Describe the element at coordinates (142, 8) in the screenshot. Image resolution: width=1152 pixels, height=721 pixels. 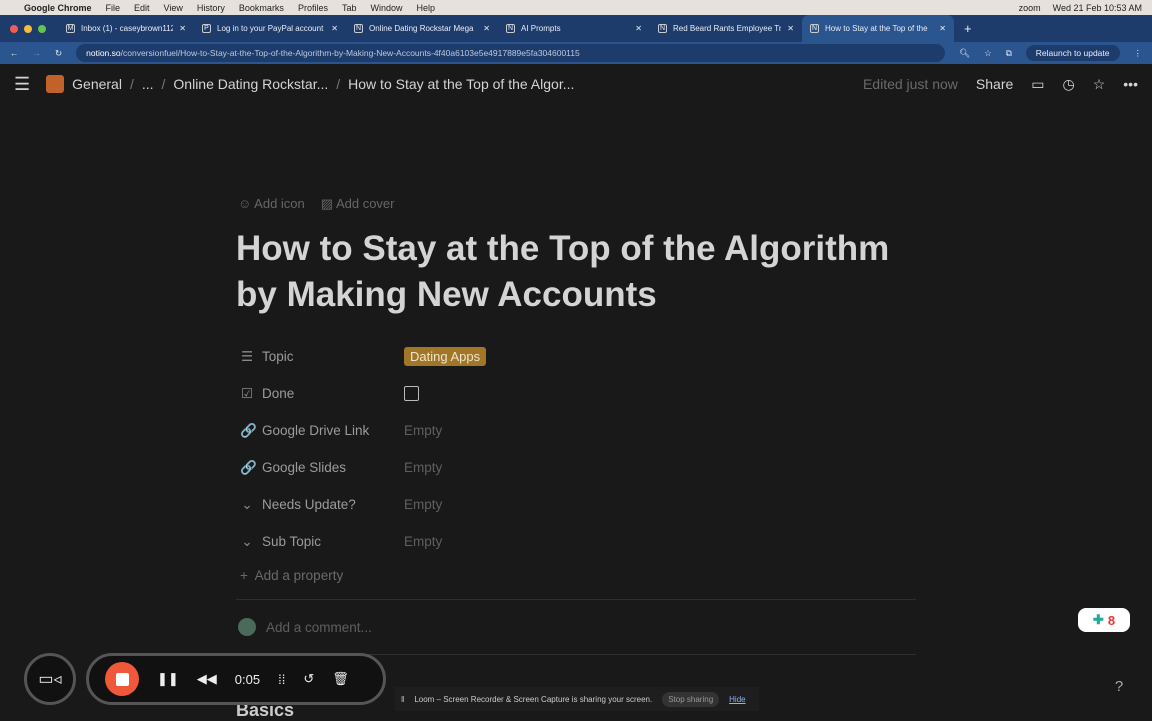
I see `menu-edit: Edit` at that location.